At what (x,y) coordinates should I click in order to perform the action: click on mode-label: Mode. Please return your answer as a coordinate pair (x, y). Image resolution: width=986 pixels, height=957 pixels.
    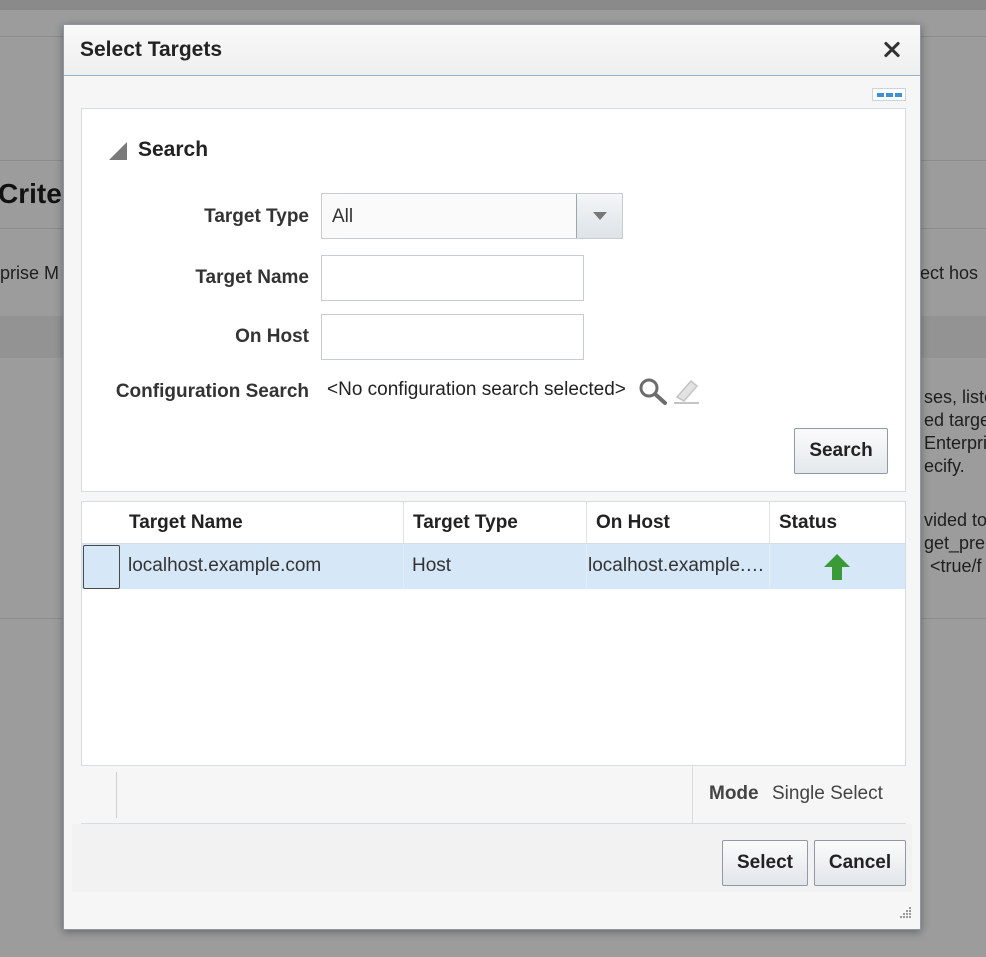
    Looking at the image, I should click on (734, 793).